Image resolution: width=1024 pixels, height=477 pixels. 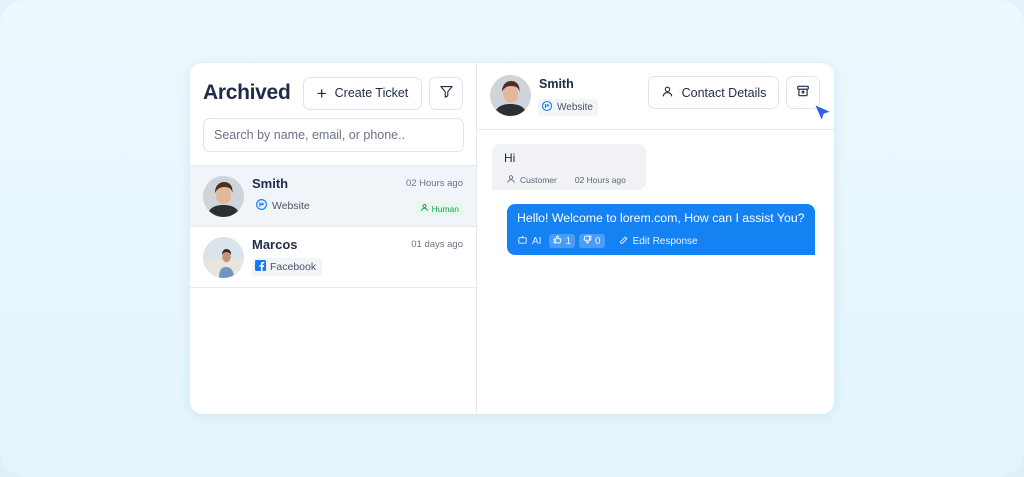 What do you see at coordinates (424, 208) in the screenshot?
I see `human-icon` at bounding box center [424, 208].